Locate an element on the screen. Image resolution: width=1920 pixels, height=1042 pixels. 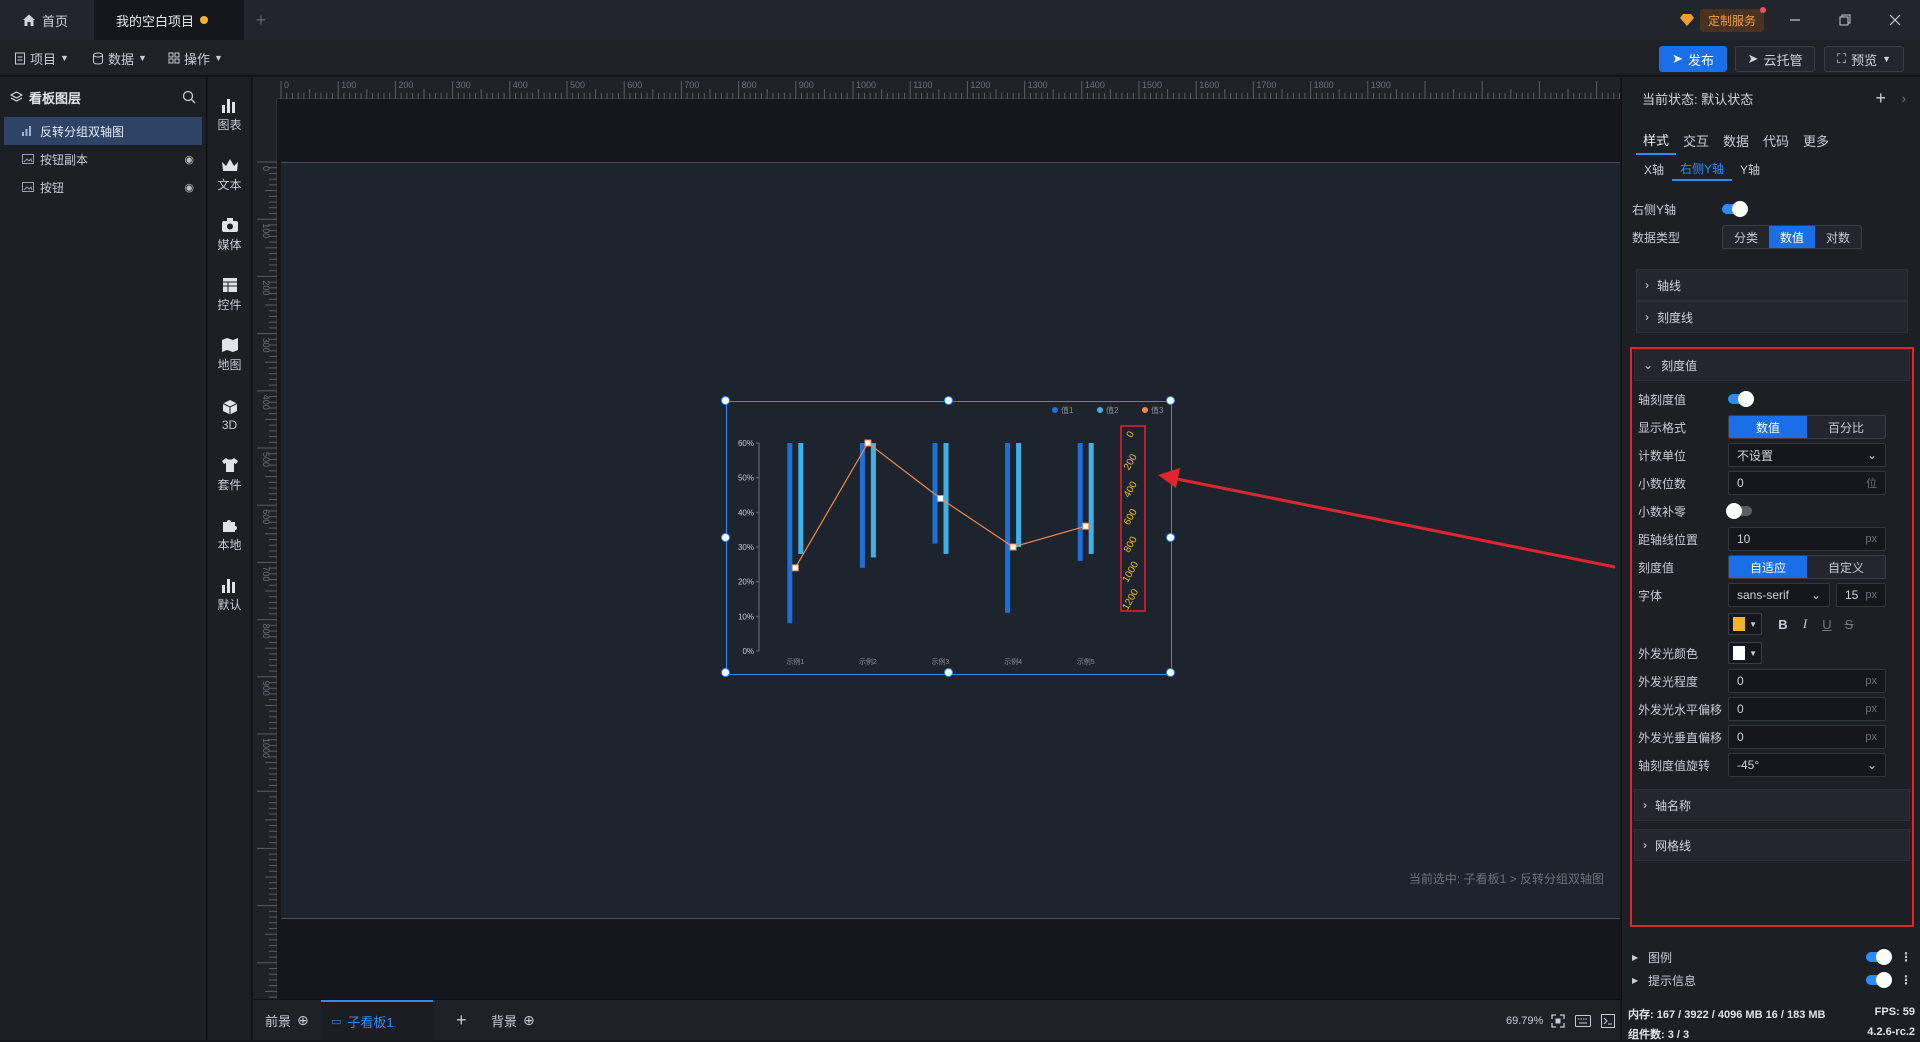
tab-background: 背景 ⊕ is located at coordinates (513, 1020).